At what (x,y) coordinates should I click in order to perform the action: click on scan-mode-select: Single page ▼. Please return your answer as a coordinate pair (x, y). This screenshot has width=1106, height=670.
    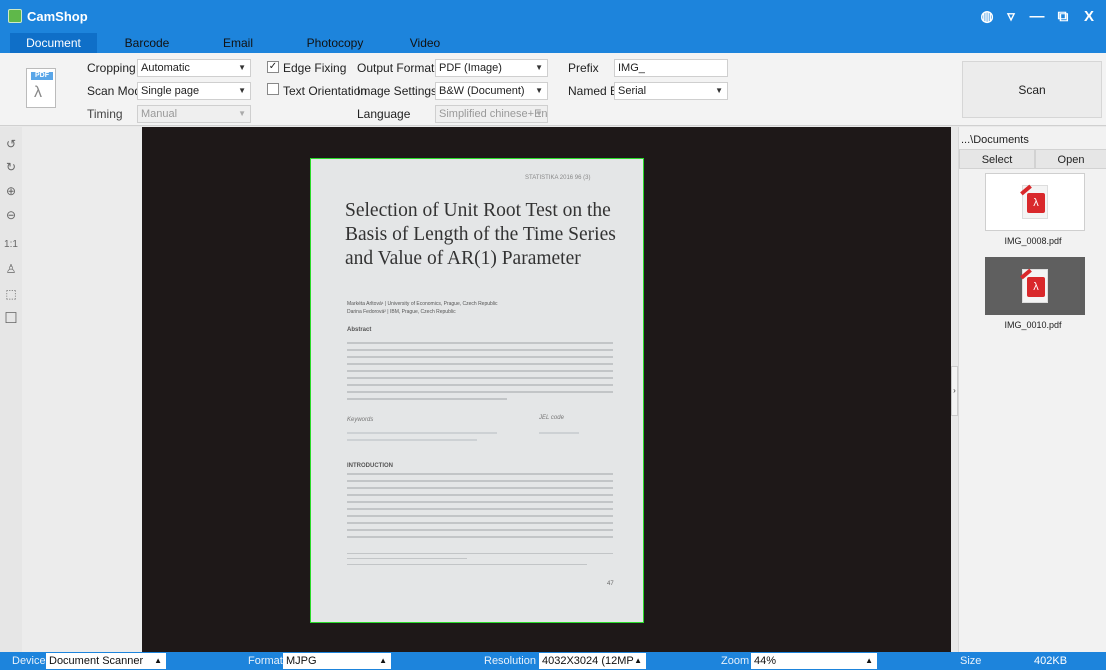
    Looking at the image, I should click on (194, 91).